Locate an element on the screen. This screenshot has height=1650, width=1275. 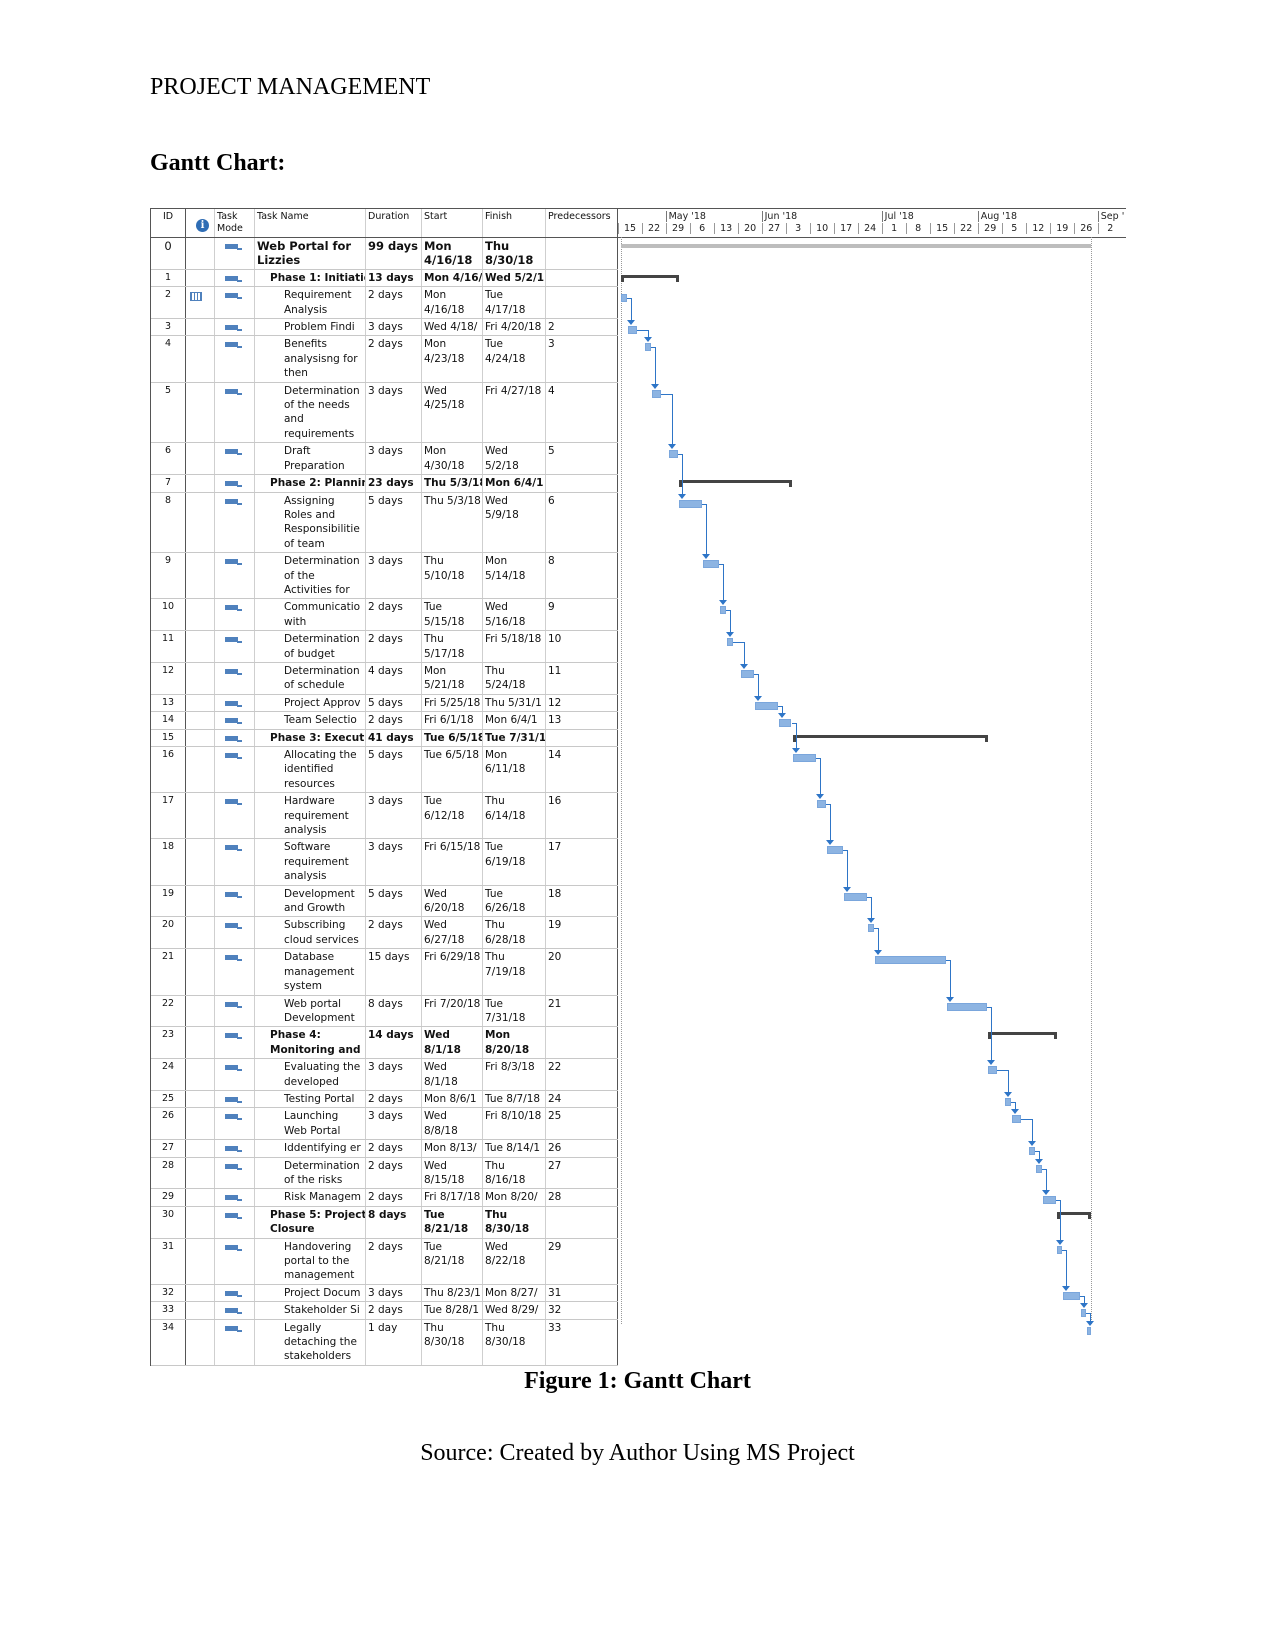
task-predecessors: 26 is located at coordinates (582, 1148).